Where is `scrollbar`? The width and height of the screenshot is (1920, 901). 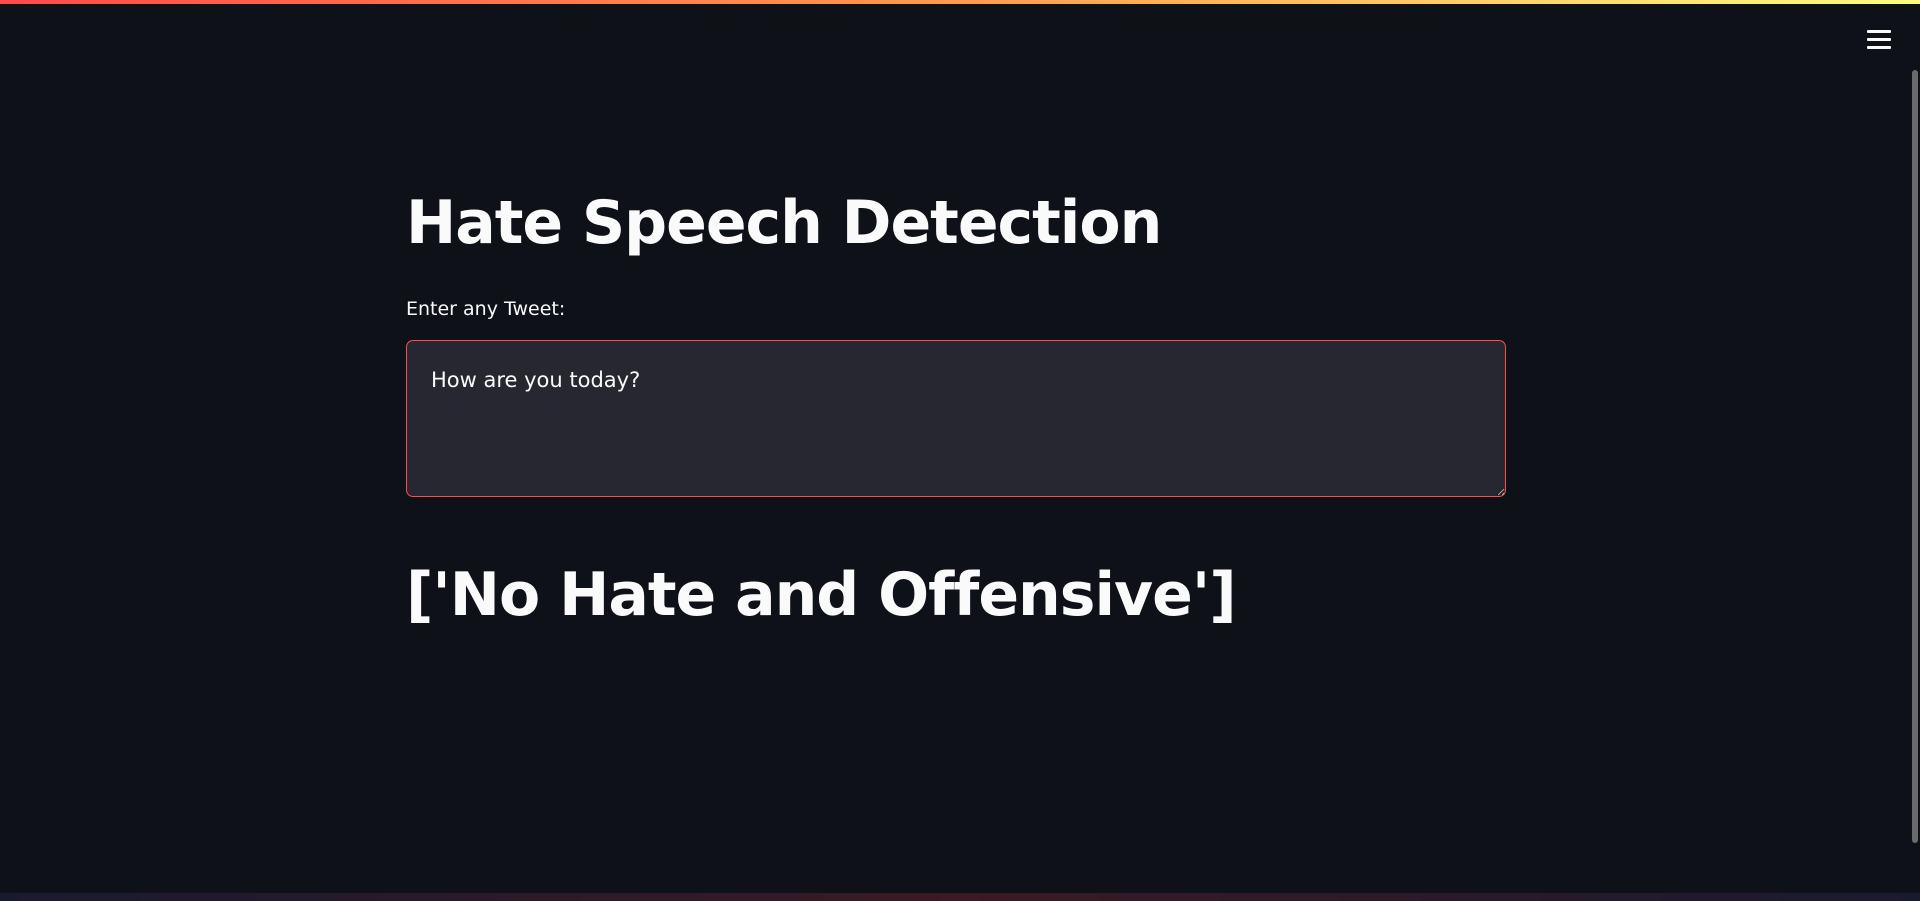
scrollbar is located at coordinates (1915, 456).